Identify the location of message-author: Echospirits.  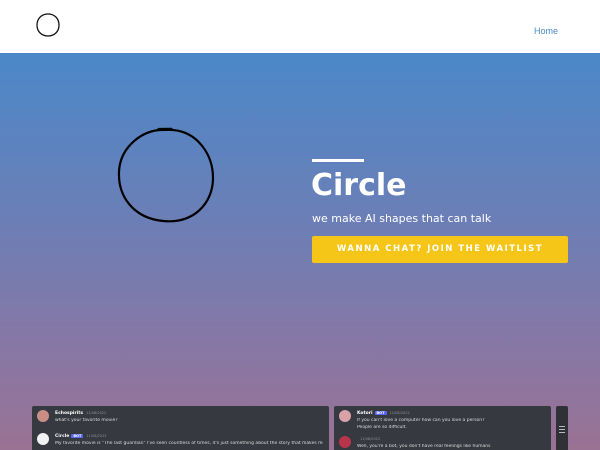
(69, 413).